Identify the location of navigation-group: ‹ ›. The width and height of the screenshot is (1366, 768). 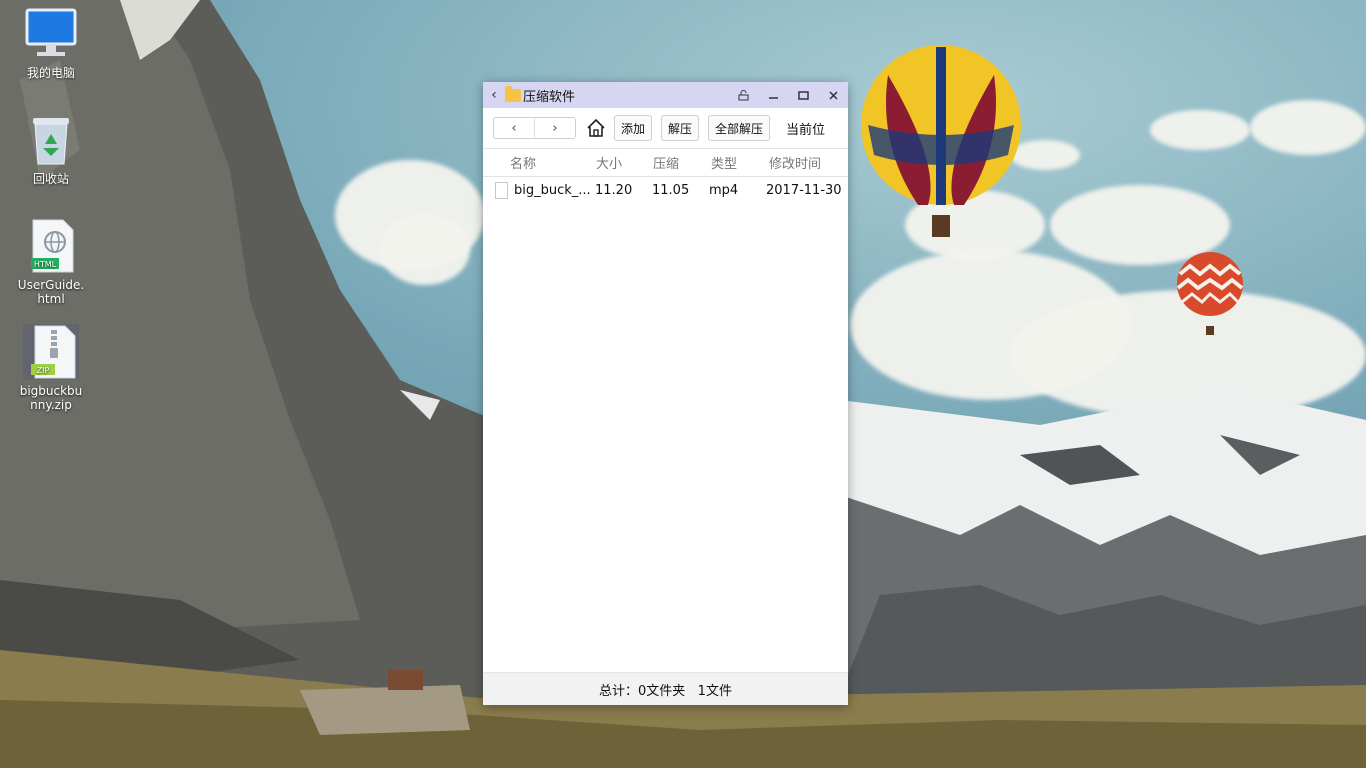
(534, 128).